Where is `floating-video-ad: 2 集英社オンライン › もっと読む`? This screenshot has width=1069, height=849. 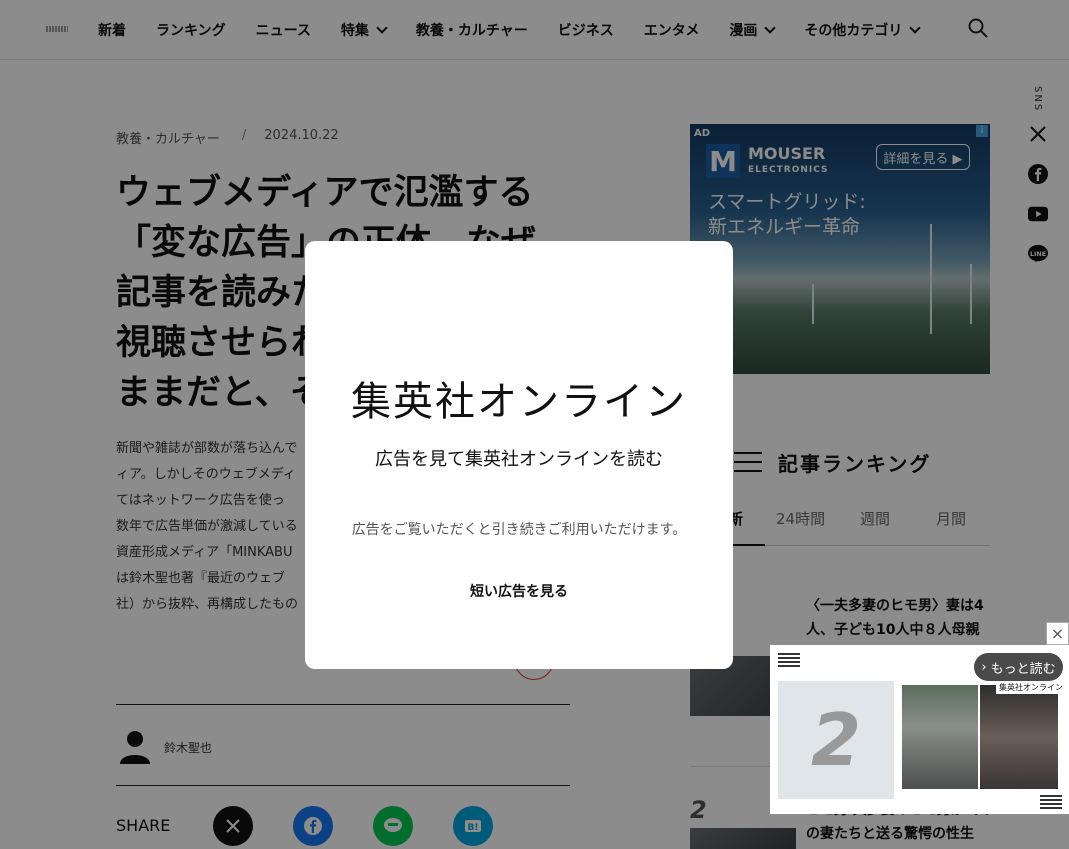 floating-video-ad: 2 集英社オンライン › もっと読む is located at coordinates (919, 729).